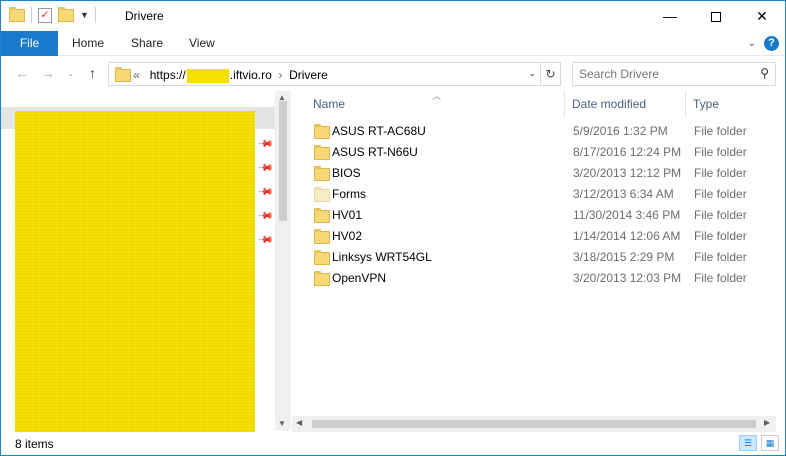 This screenshot has height=456, width=786. I want to click on recent-locations-icon: ⌄, so click(71, 73).